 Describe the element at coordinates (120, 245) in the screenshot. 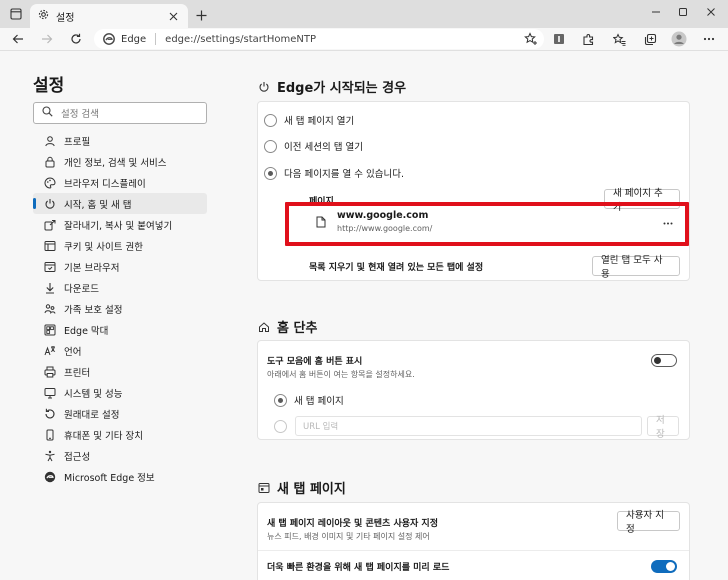

I see `sidebar-item-cookies: 쿠키 및 사이트 권한` at that location.